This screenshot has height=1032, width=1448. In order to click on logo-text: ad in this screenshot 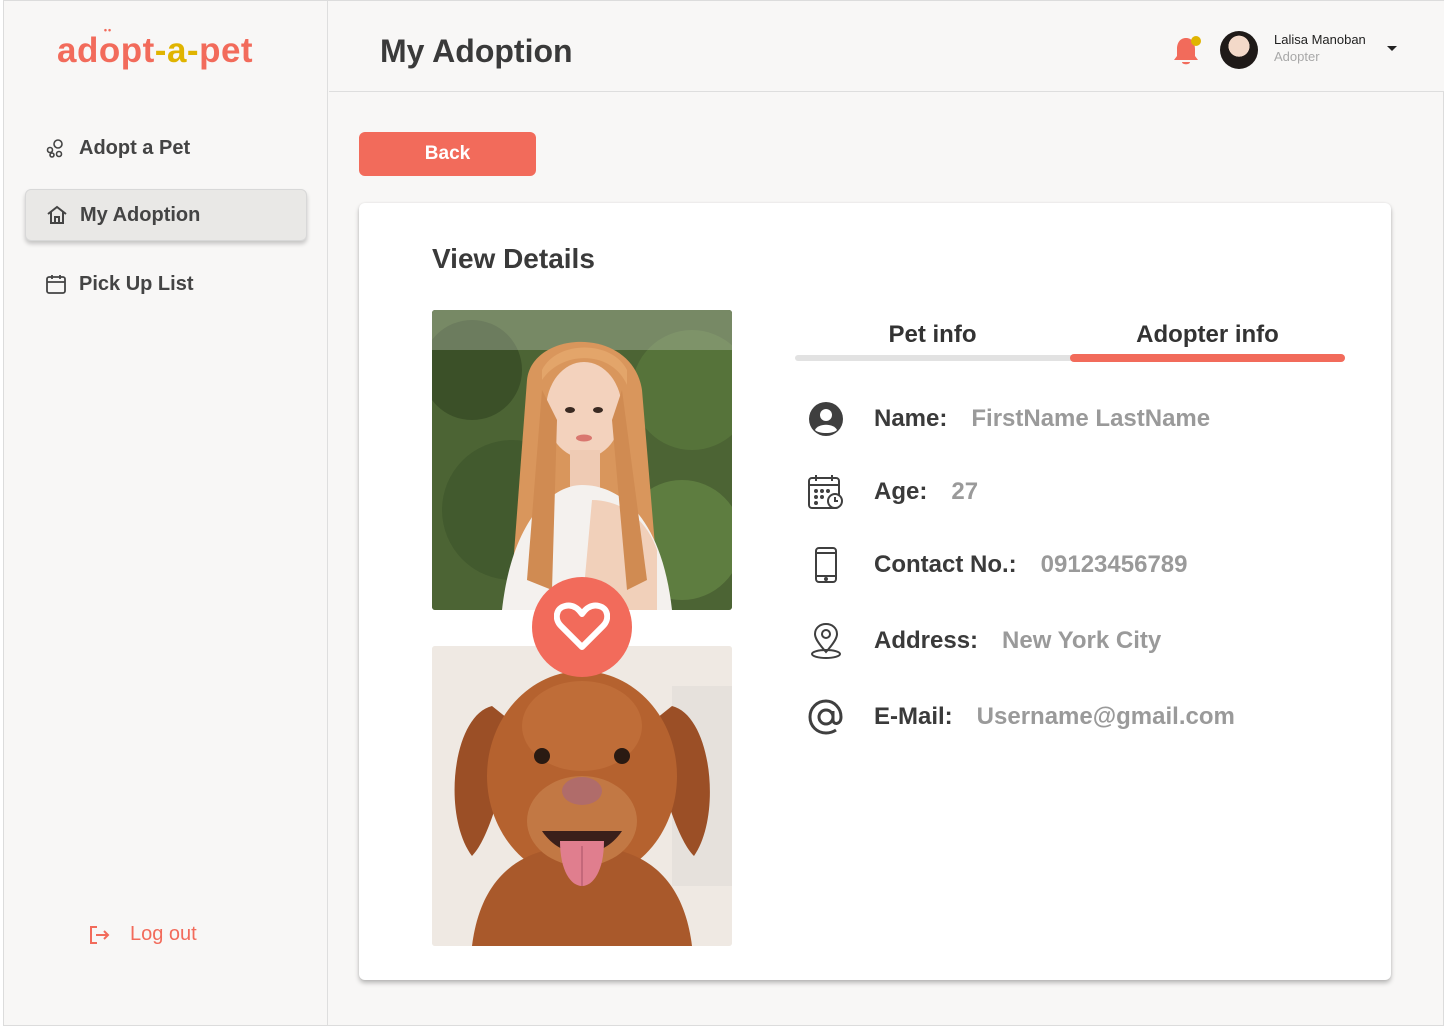, I will do `click(78, 50)`.